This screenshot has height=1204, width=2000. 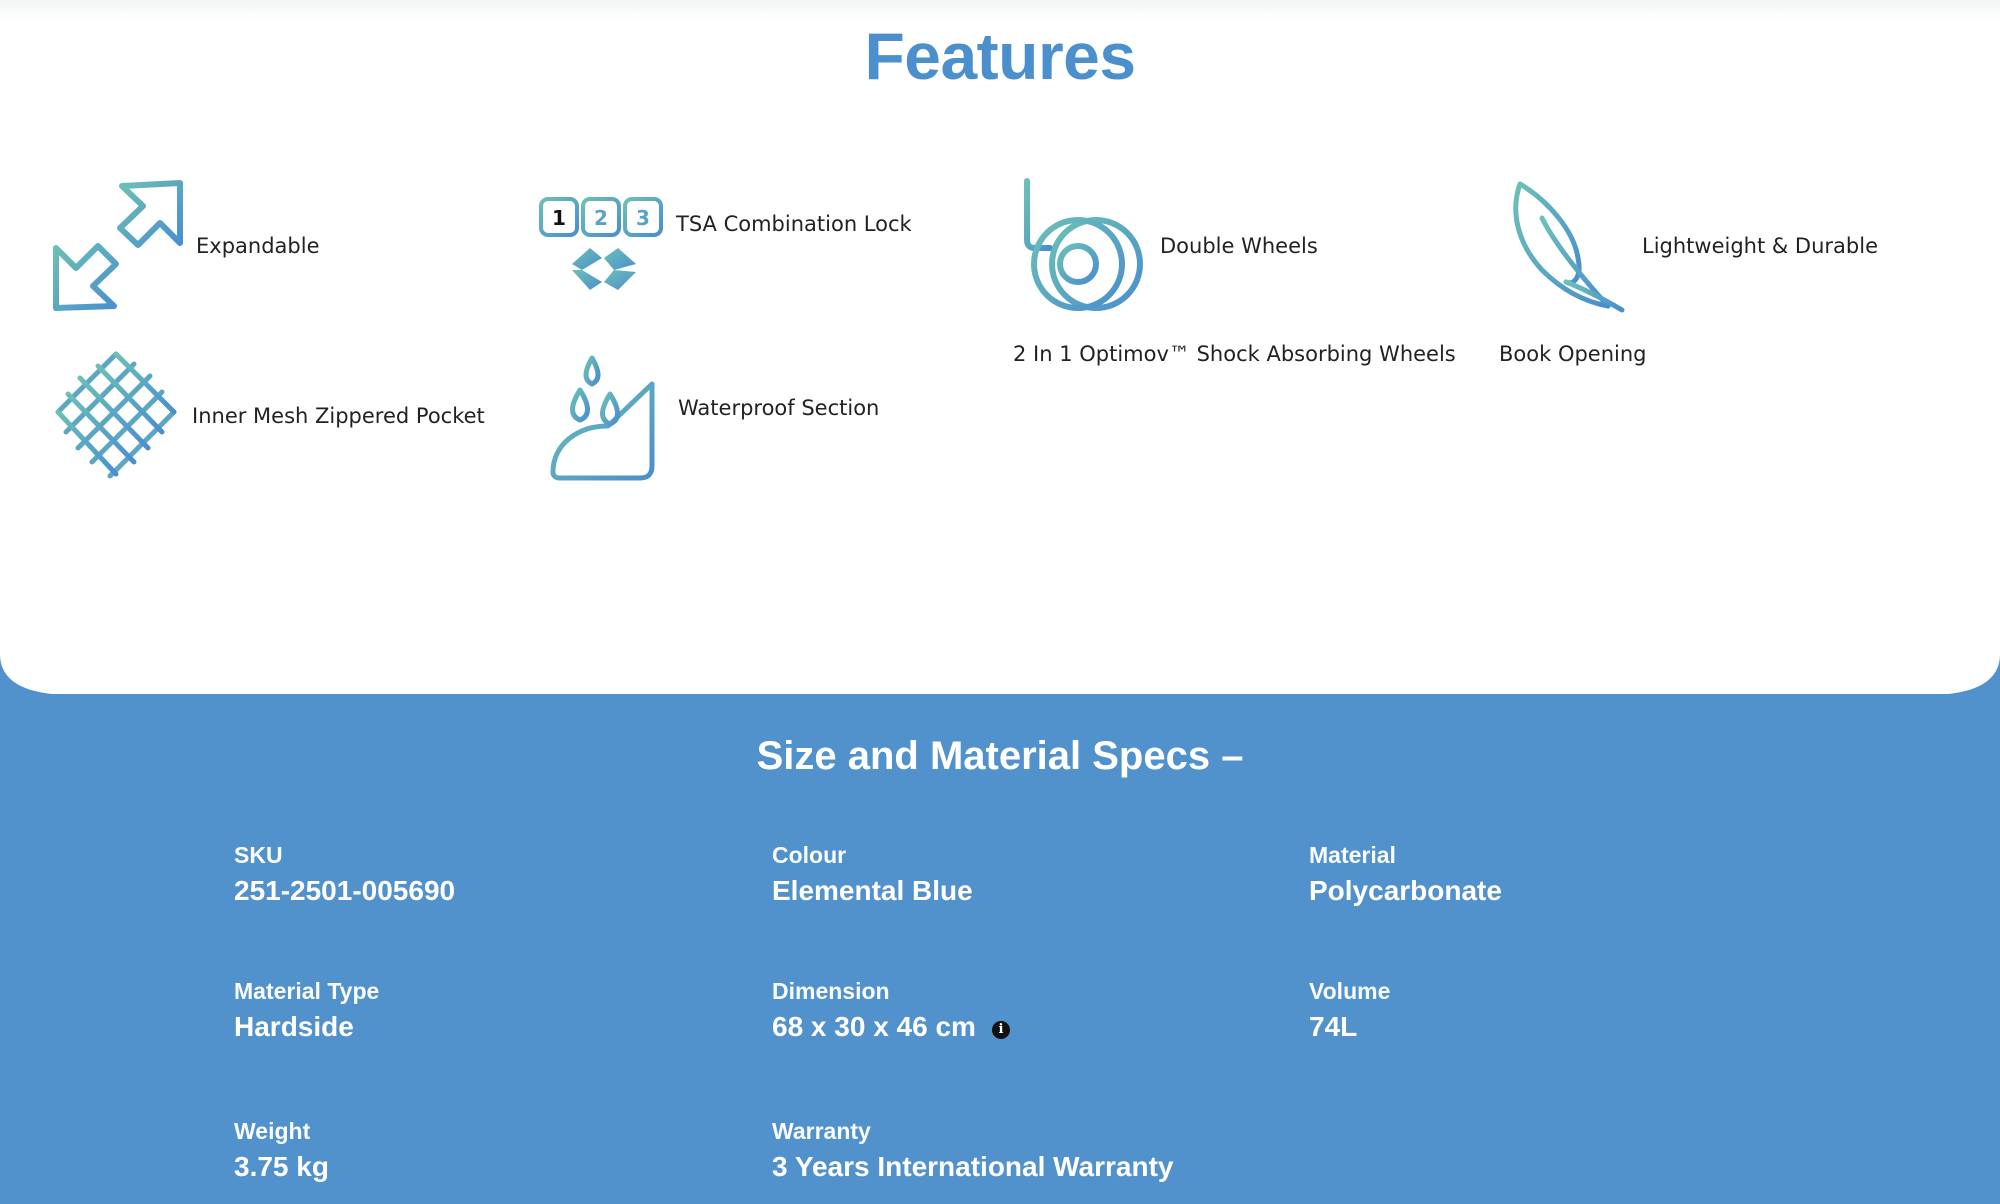 What do you see at coordinates (1569, 247) in the screenshot?
I see `feather-icon` at bounding box center [1569, 247].